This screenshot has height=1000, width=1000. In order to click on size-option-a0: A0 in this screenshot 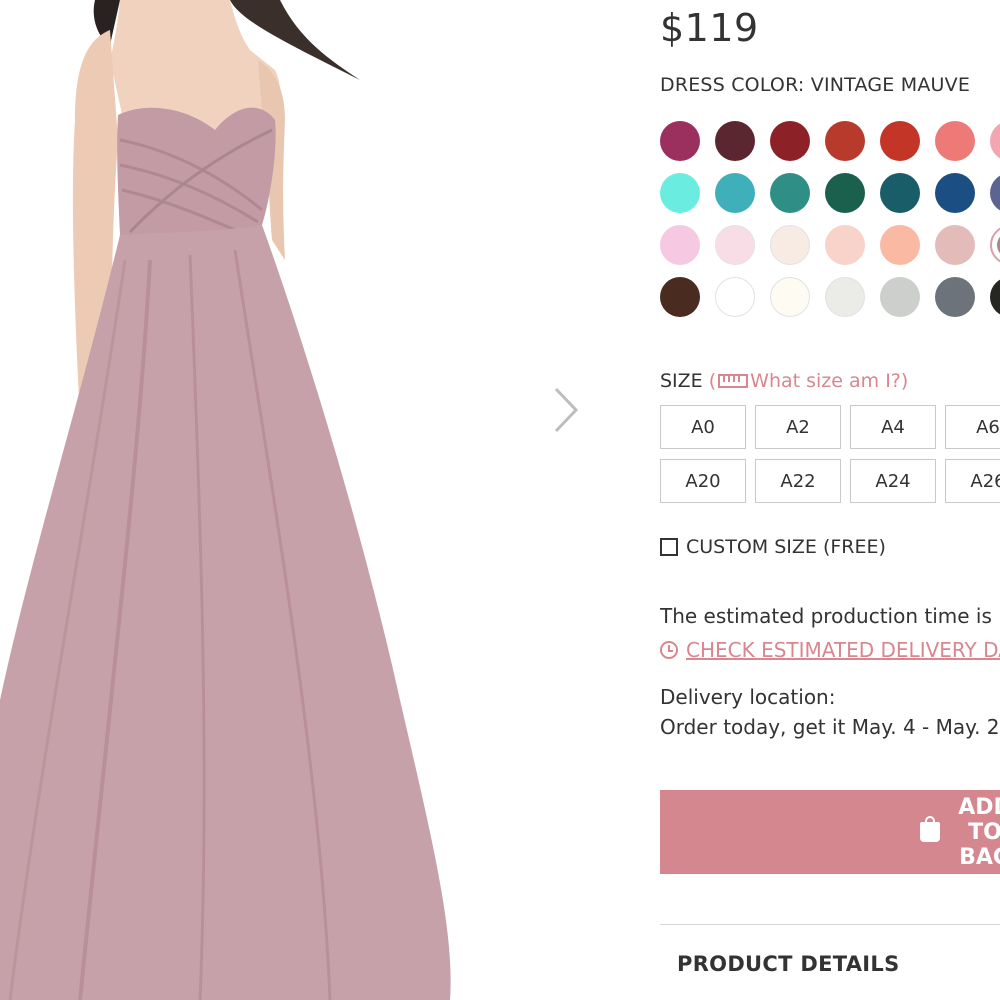, I will do `click(703, 427)`.